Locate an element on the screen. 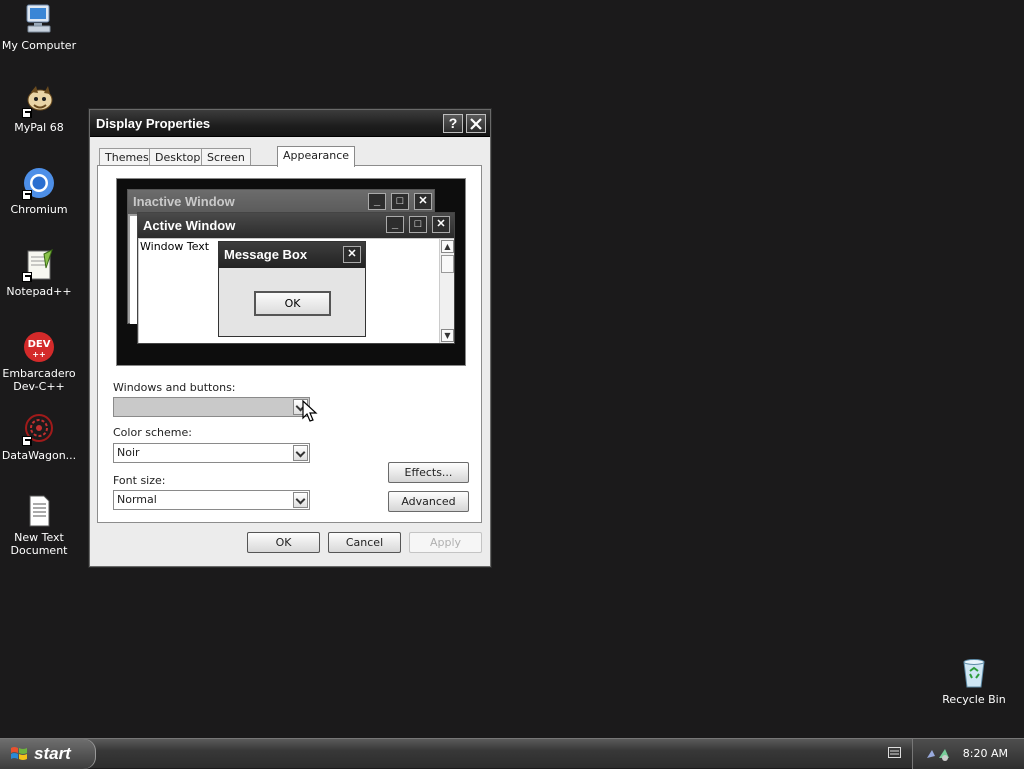  system-tray: 8:20 AM is located at coordinates (968, 754).